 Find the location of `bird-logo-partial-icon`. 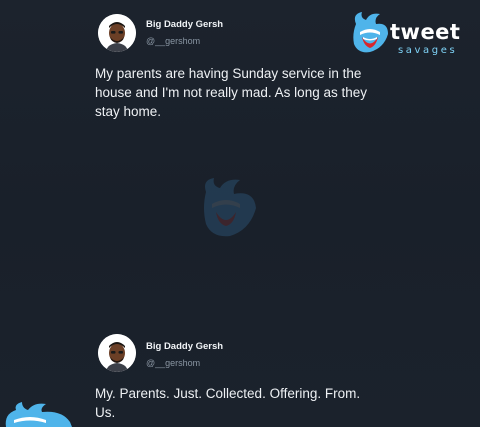

bird-logo-partial-icon is located at coordinates (38, 414).